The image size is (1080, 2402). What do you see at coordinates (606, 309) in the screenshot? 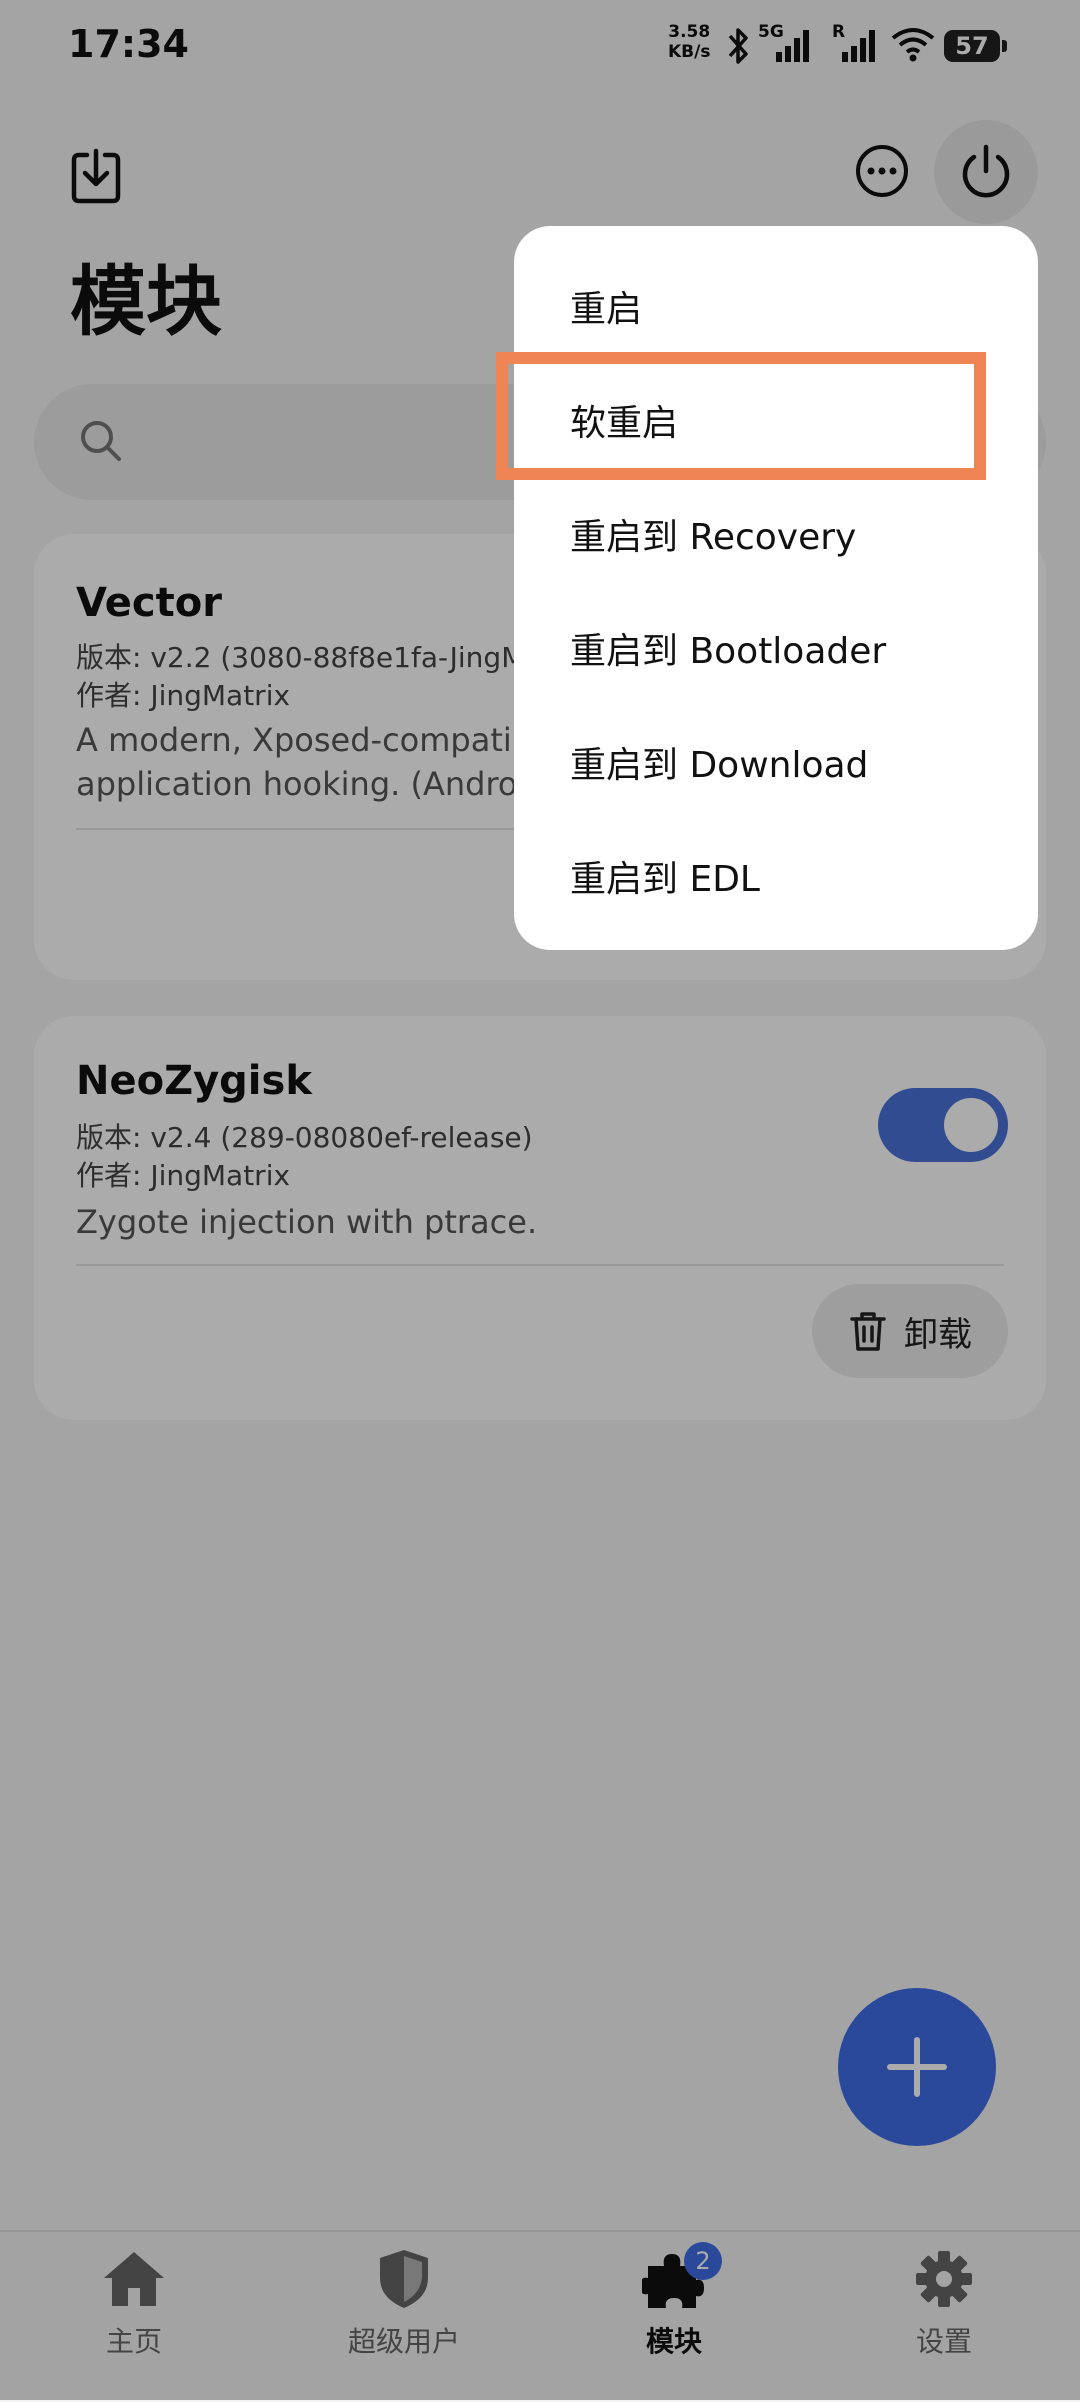
I see `menu-item-label: 重启` at bounding box center [606, 309].